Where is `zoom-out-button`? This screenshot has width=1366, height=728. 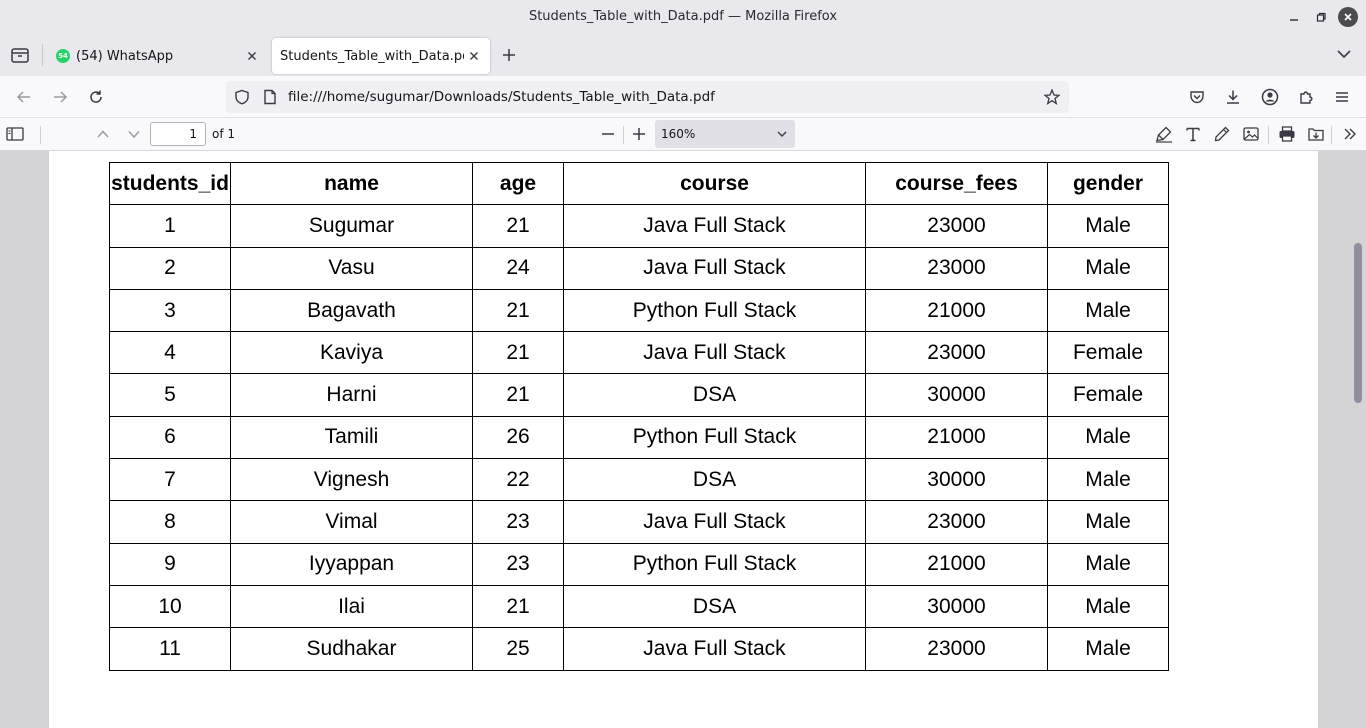 zoom-out-button is located at coordinates (608, 134).